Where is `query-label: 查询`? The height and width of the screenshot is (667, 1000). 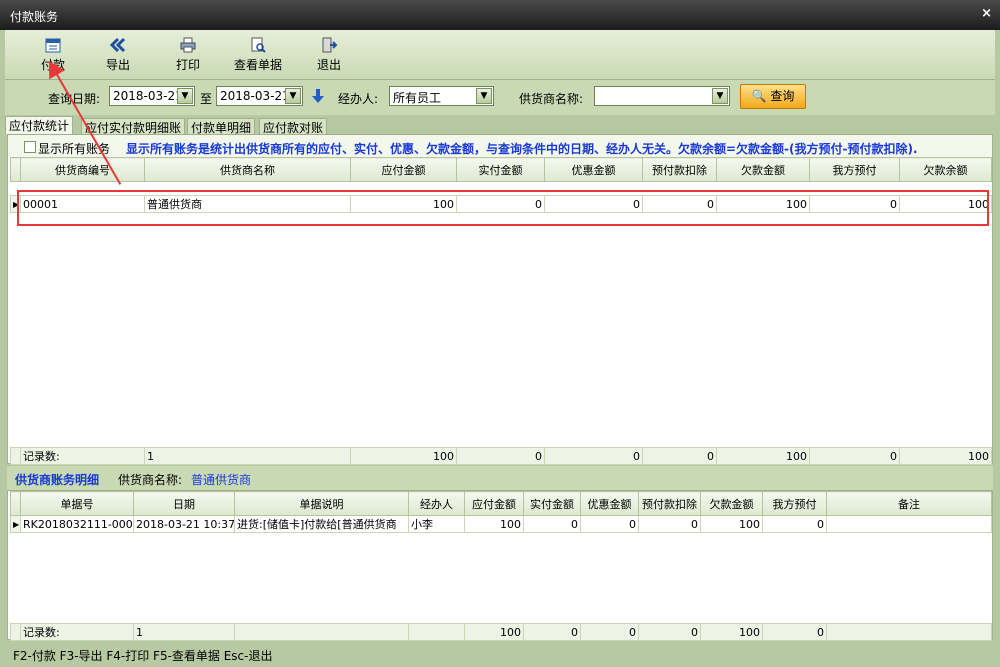
query-label: 查询 is located at coordinates (782, 96).